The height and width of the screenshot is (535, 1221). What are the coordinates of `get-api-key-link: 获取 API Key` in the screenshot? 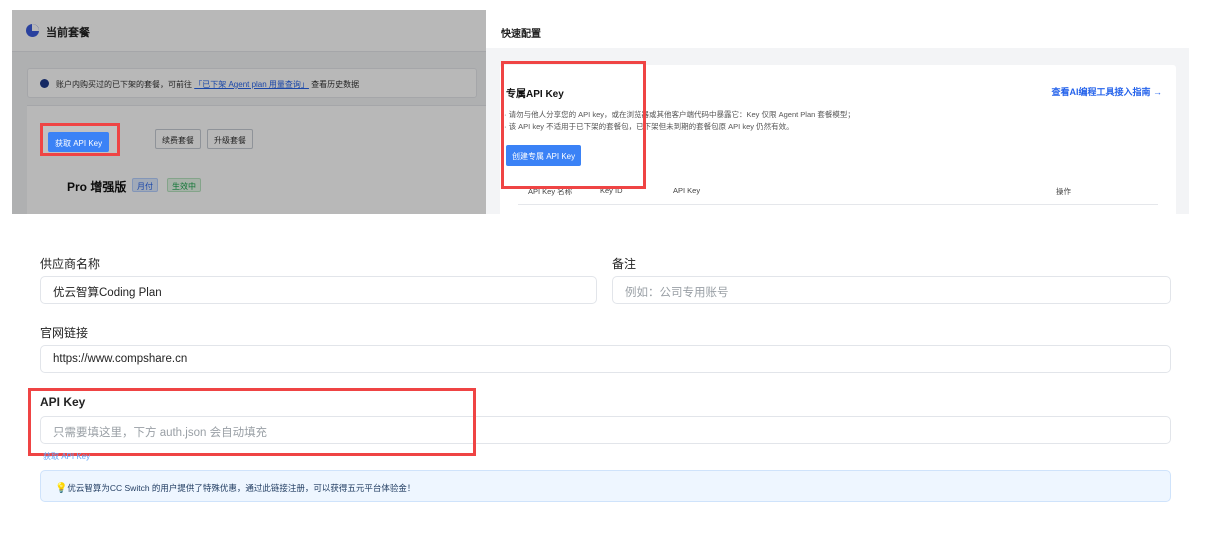 It's located at (66, 456).